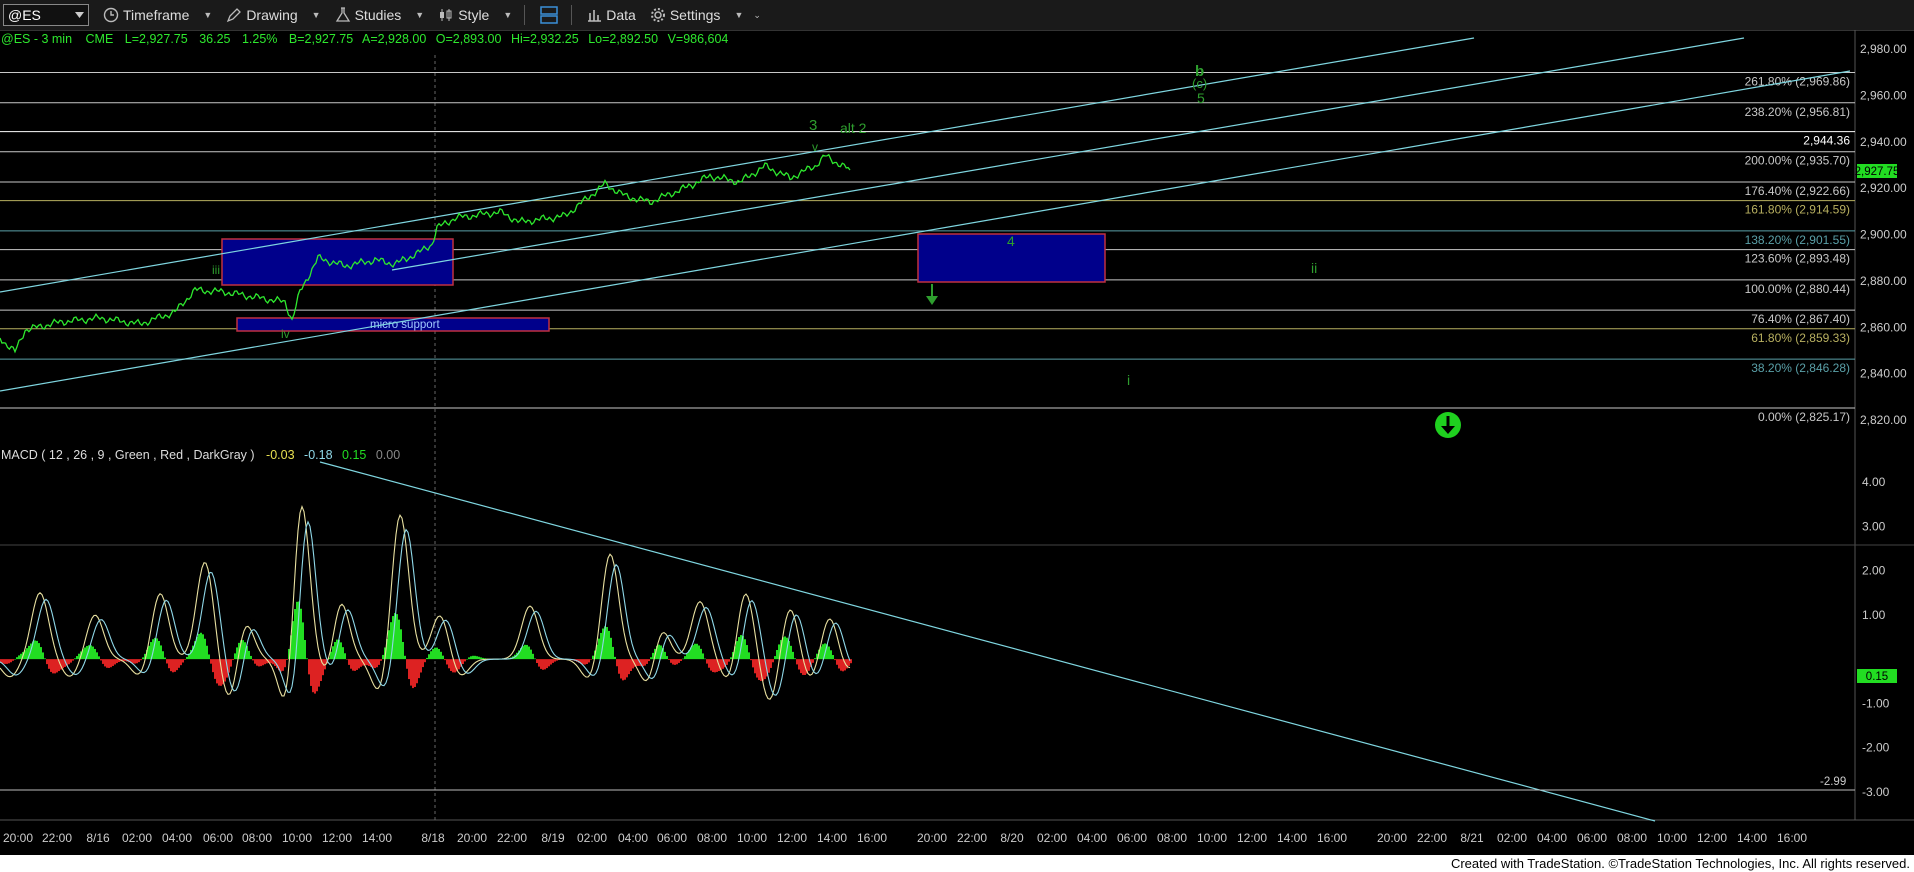 The width and height of the screenshot is (1914, 872). Describe the element at coordinates (475, 15) in the screenshot. I see `style-menu: Style ▼` at that location.